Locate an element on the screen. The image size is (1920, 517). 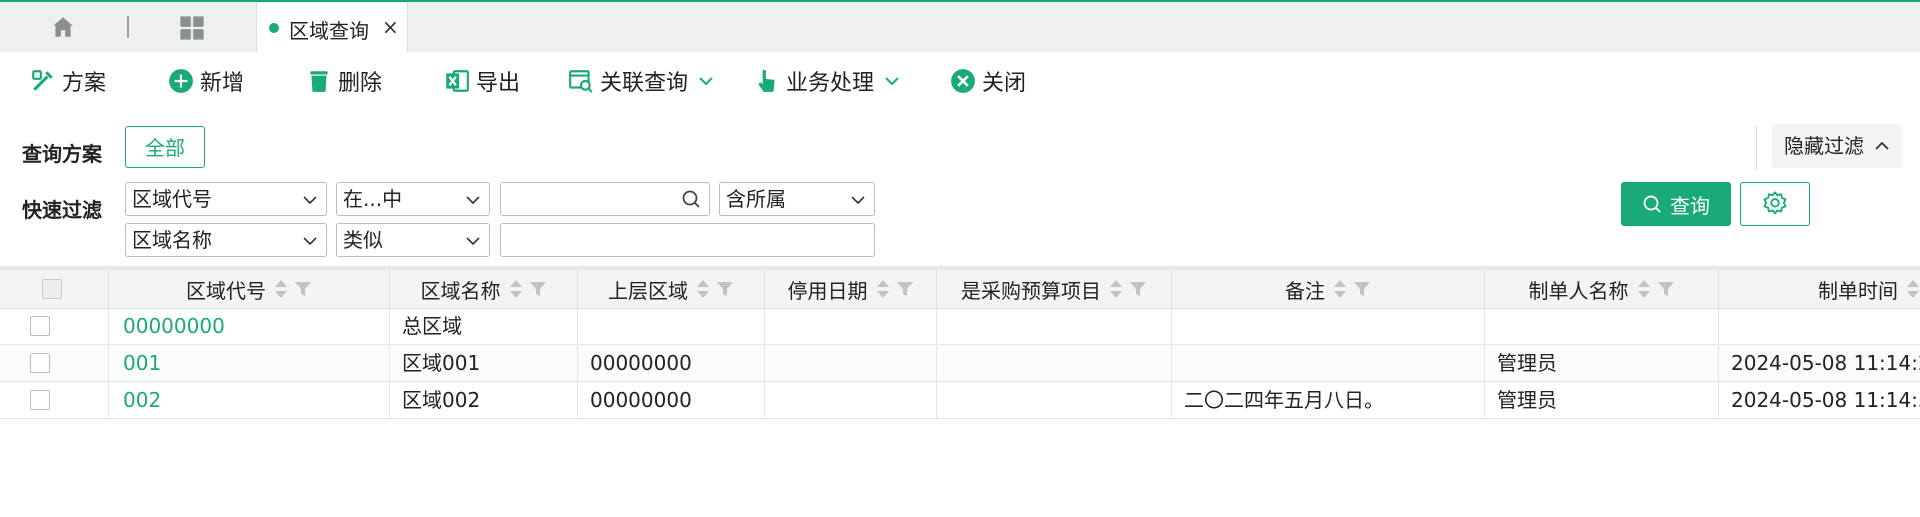
business-process-button: 业务处理 is located at coordinates (827, 81).